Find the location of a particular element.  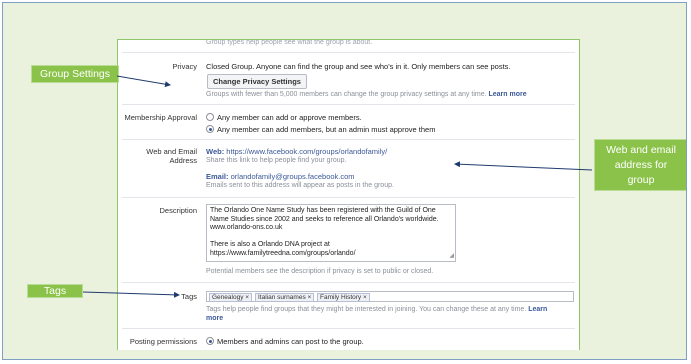

group-settings-arrow is located at coordinates (143, 81).